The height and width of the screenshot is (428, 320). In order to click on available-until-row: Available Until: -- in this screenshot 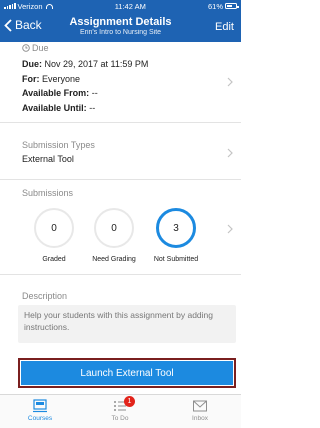, I will do `click(85, 108)`.